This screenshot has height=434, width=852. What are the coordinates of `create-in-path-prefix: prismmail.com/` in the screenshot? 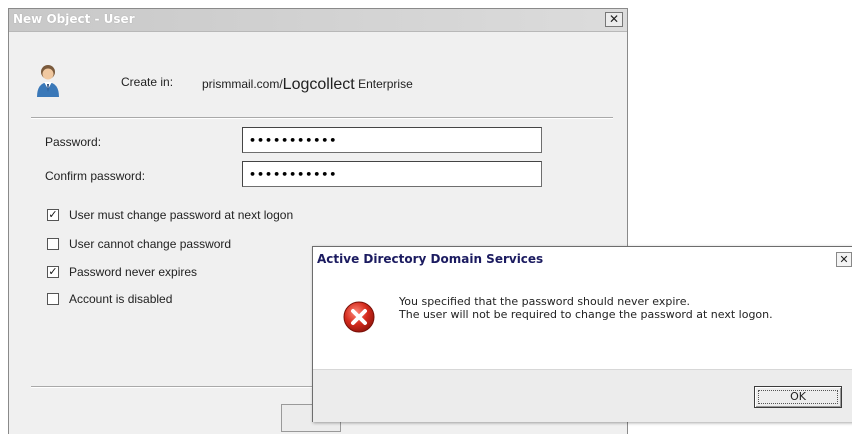 It's located at (242, 84).